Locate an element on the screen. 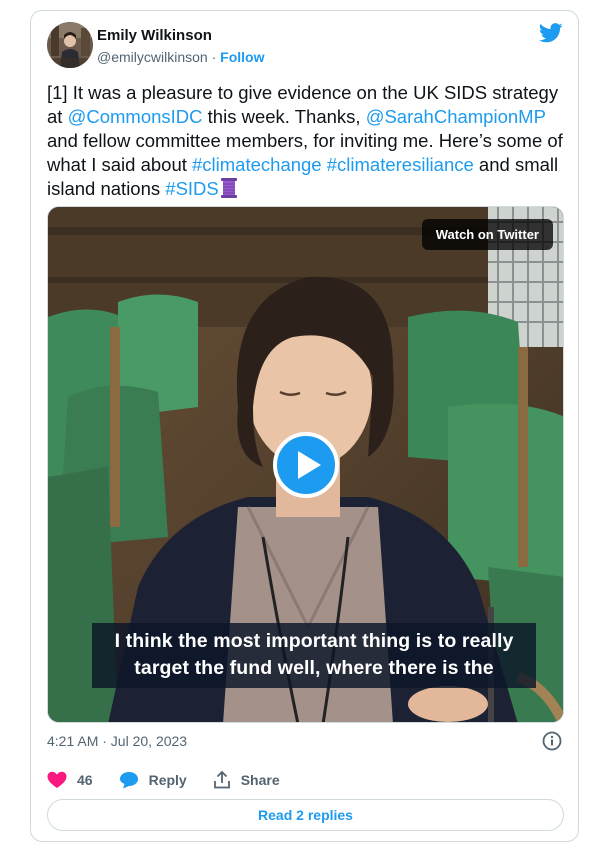 The height and width of the screenshot is (860, 606). share-button: Share is located at coordinates (246, 780).